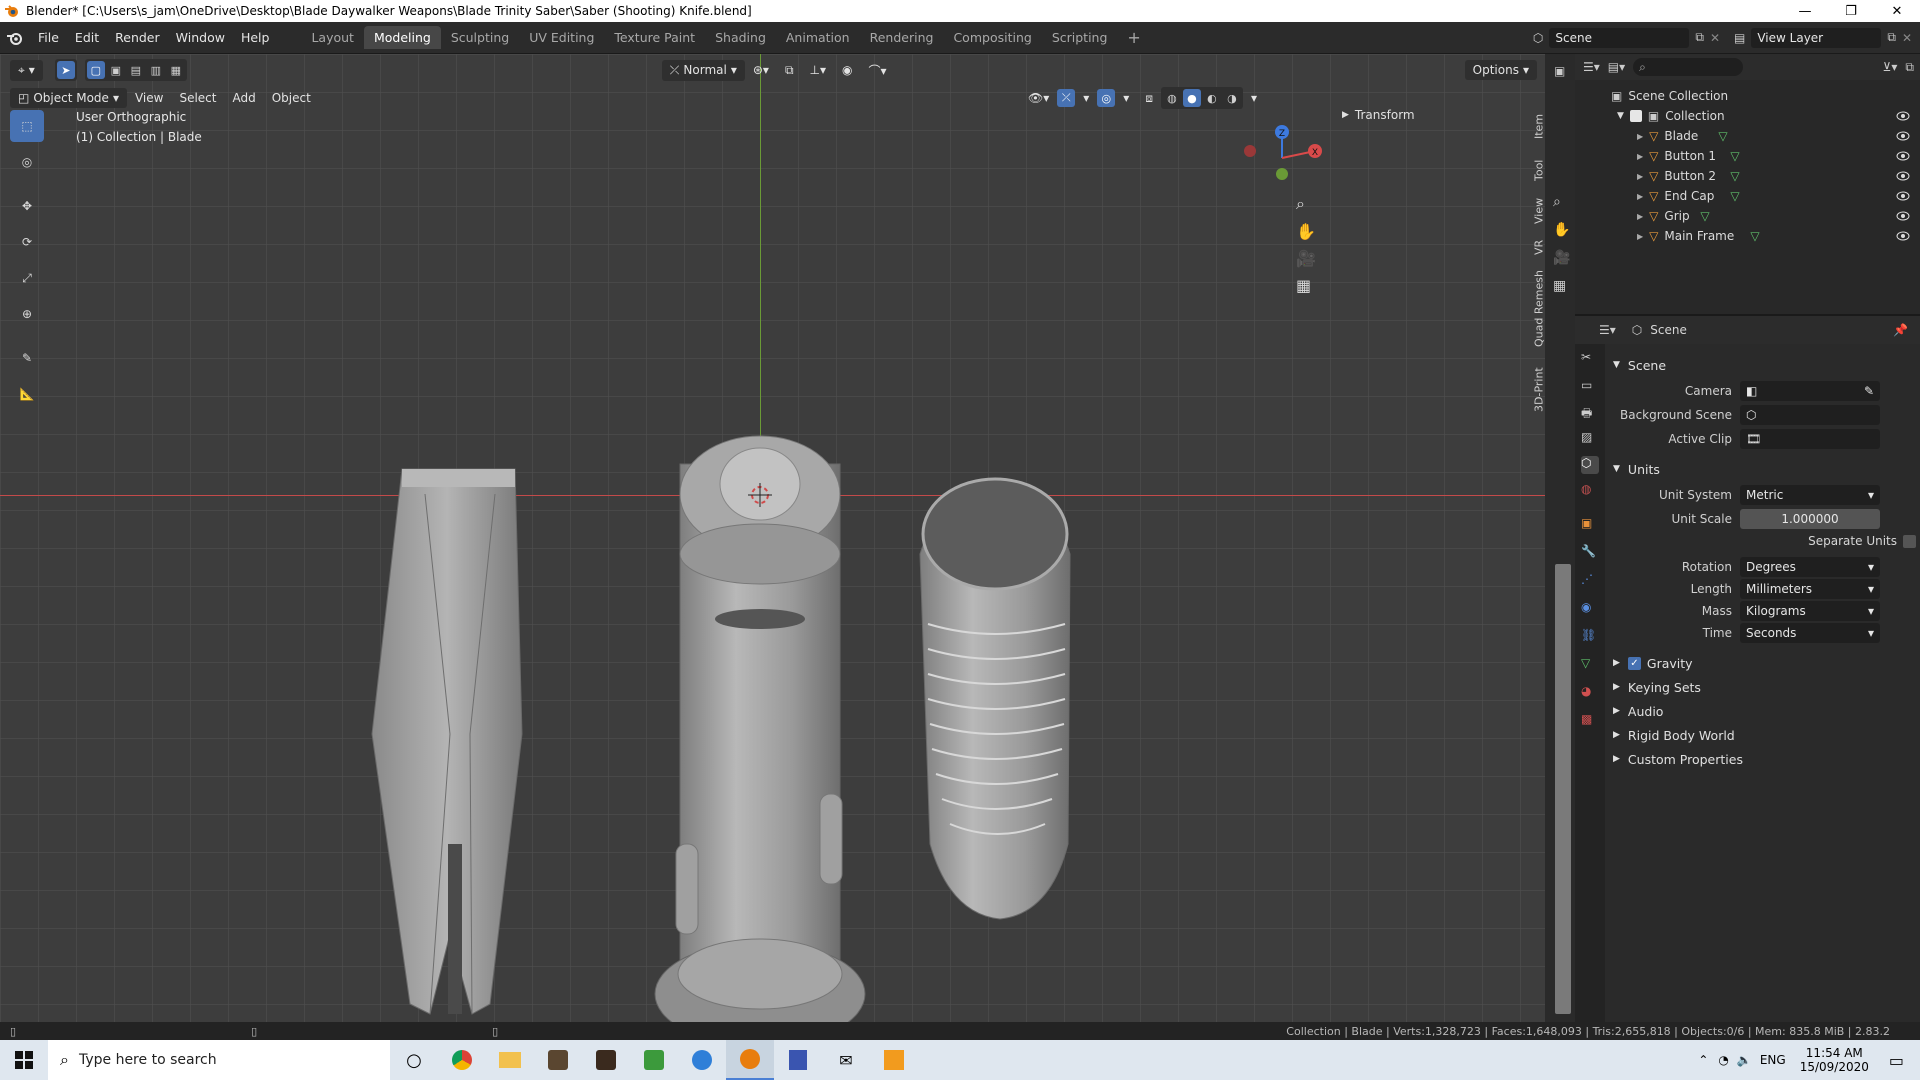 This screenshot has width=1920, height=1080. Describe the element at coordinates (1066, 98) in the screenshot. I see `gizmo-toggle-icon: ⤫` at that location.